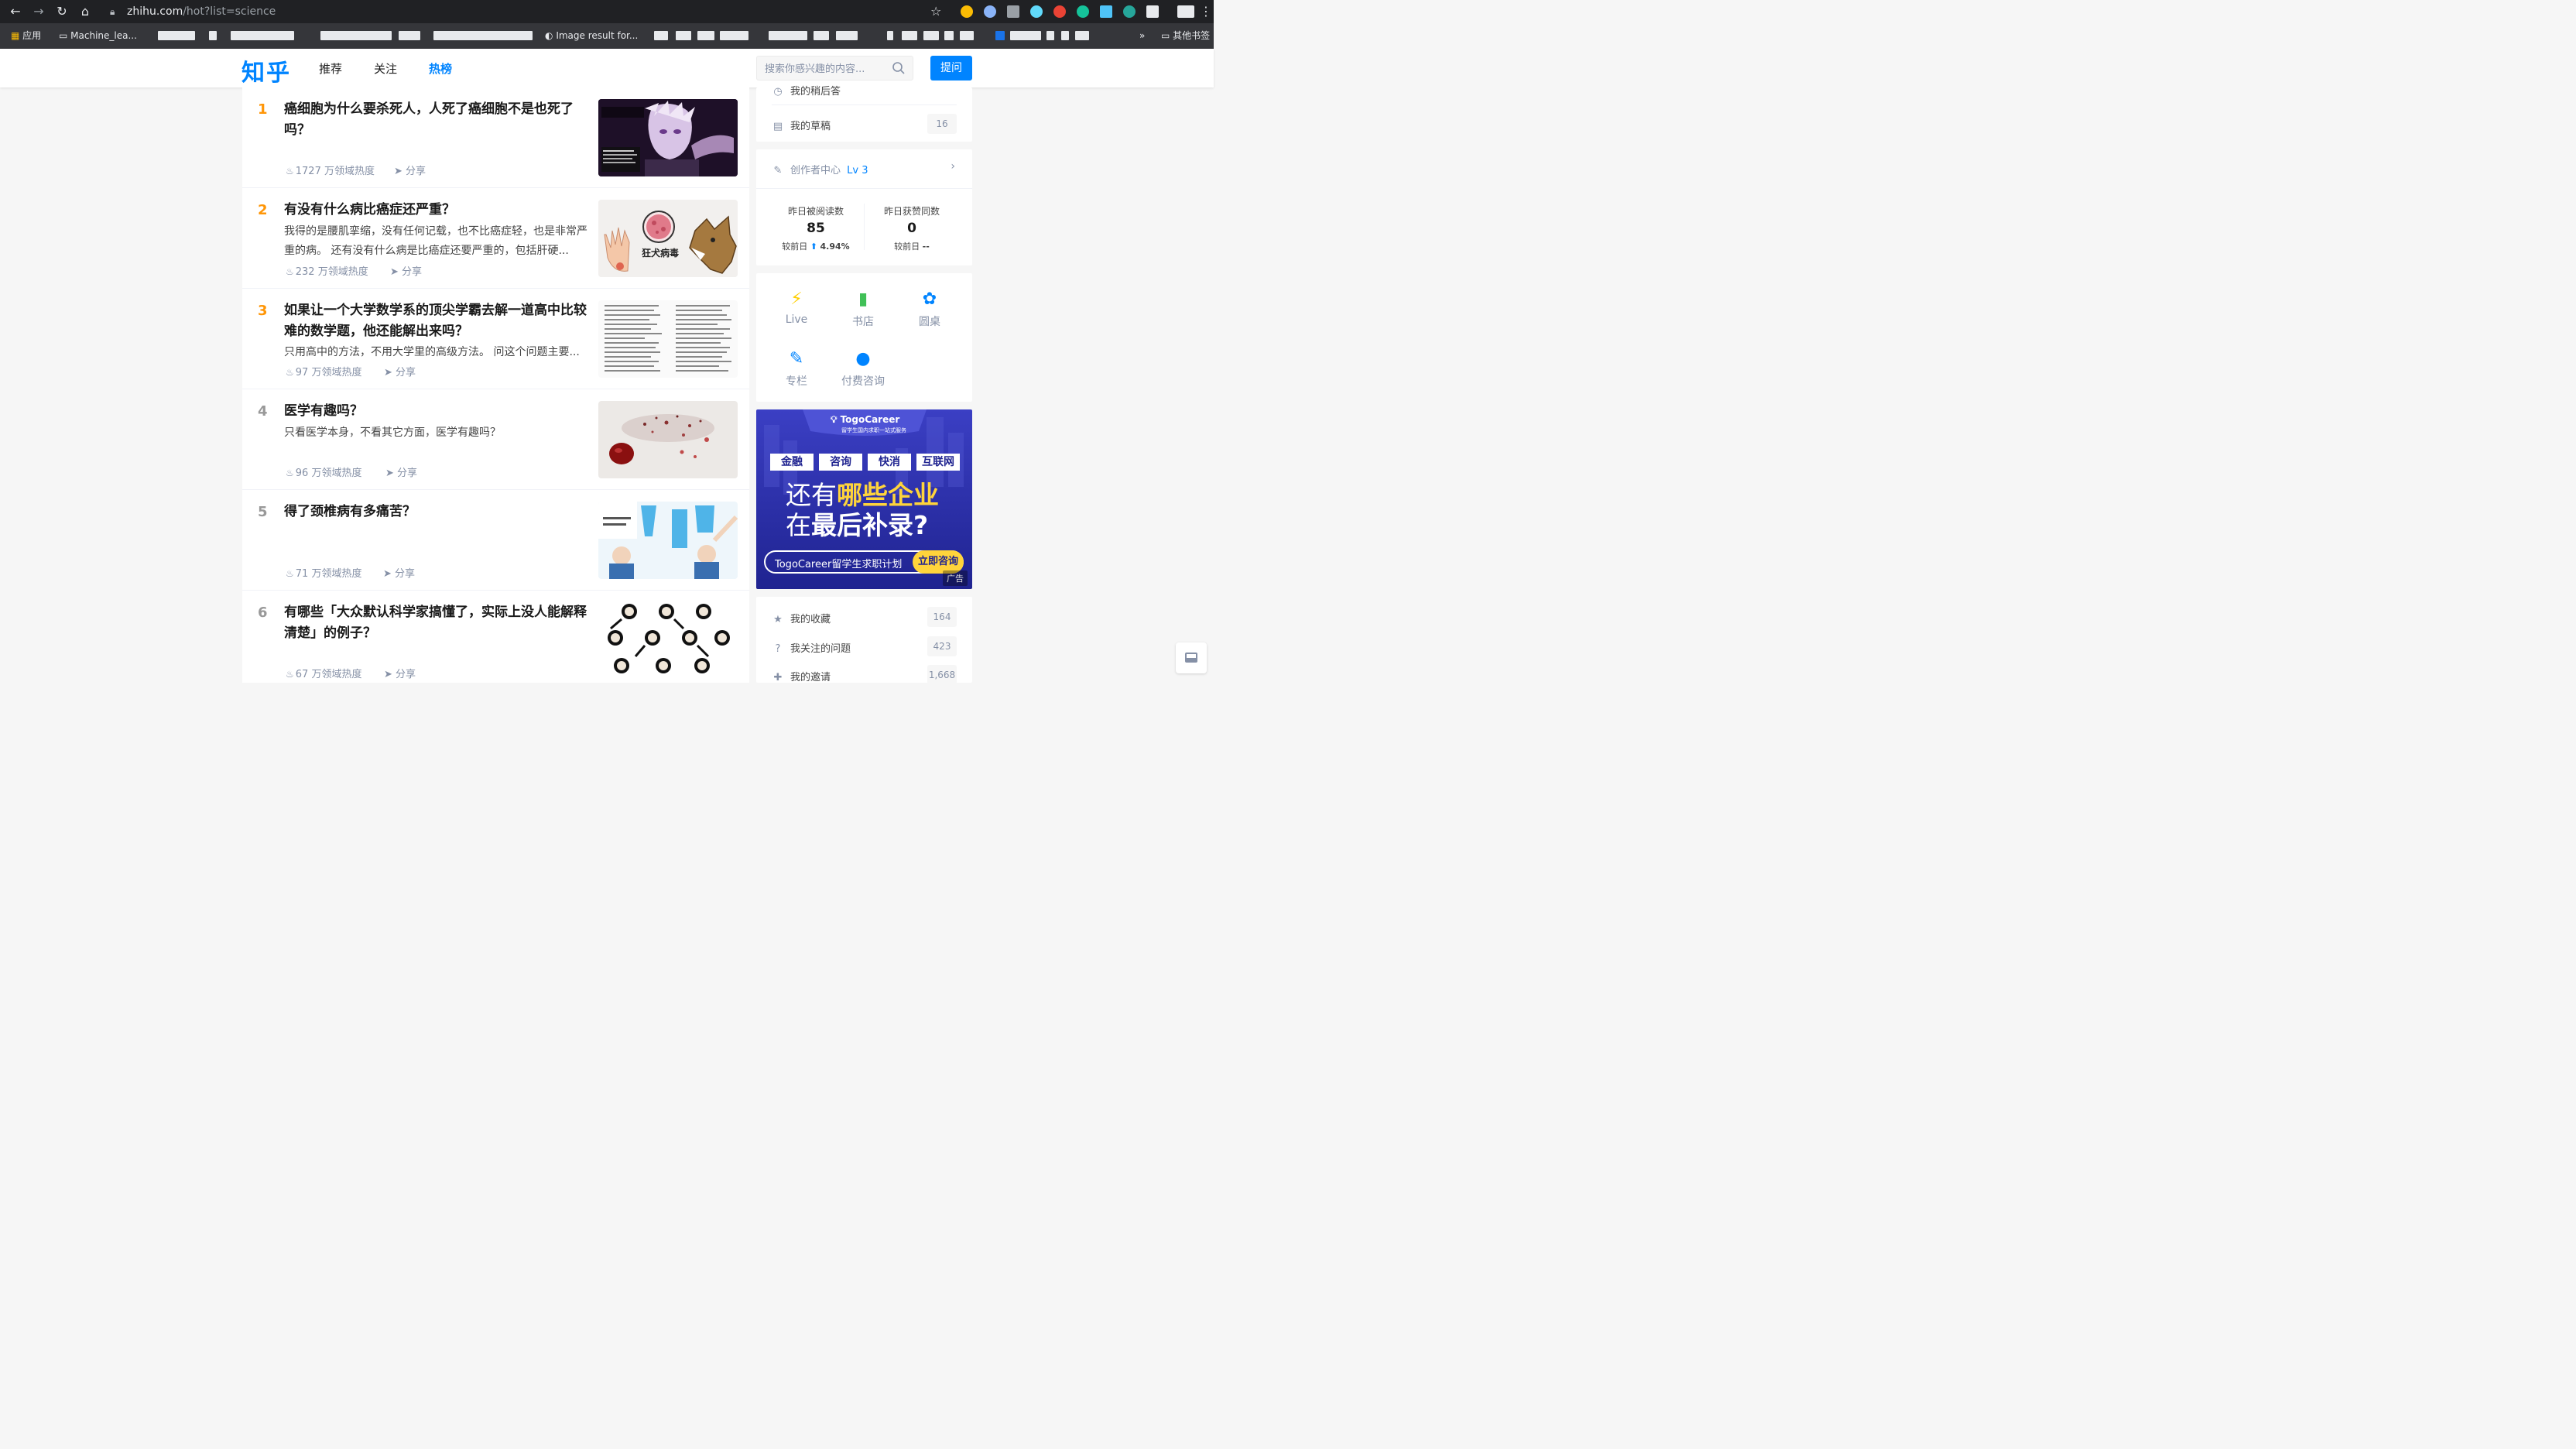 The width and height of the screenshot is (2576, 1449). I want to click on question-thumbnail: 狂犬病毒, so click(668, 238).